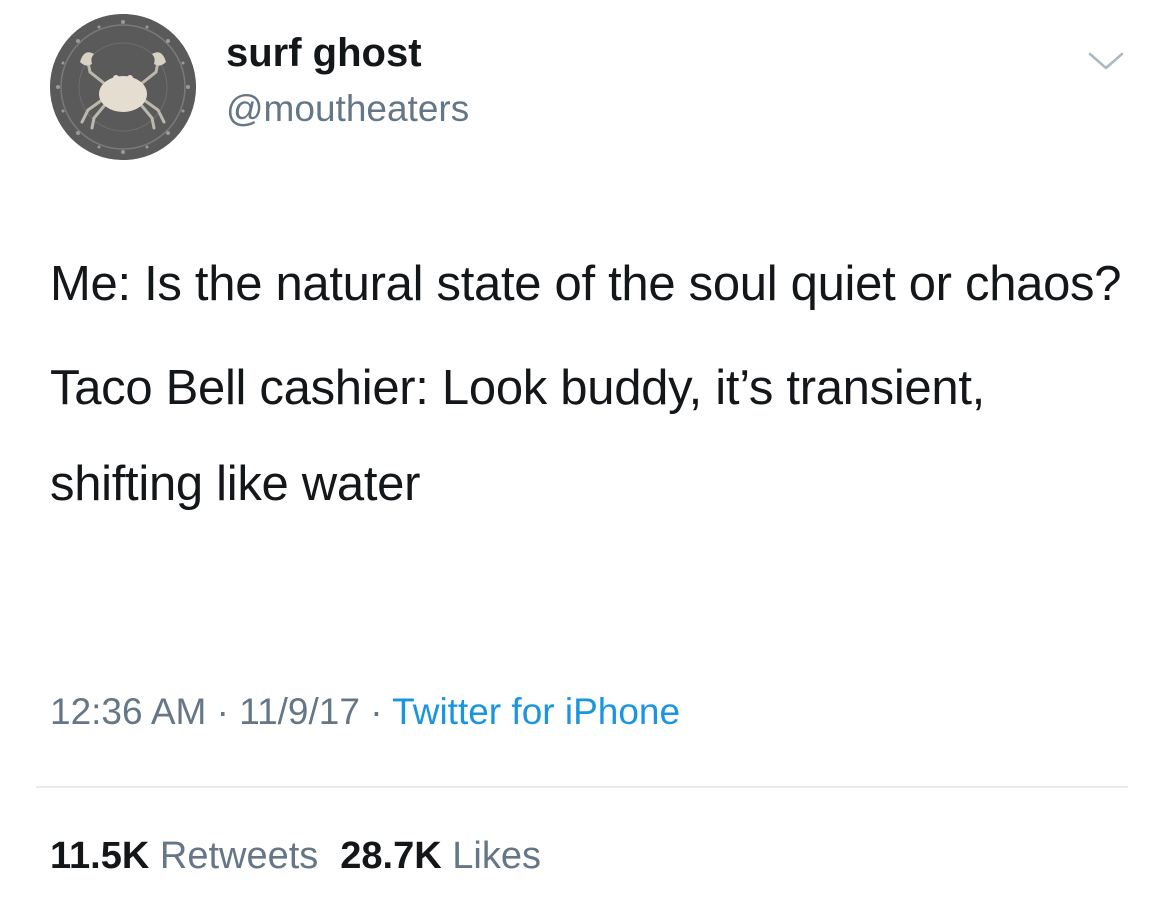  Describe the element at coordinates (299, 711) in the screenshot. I see `tweet-date: 11/9/17` at that location.